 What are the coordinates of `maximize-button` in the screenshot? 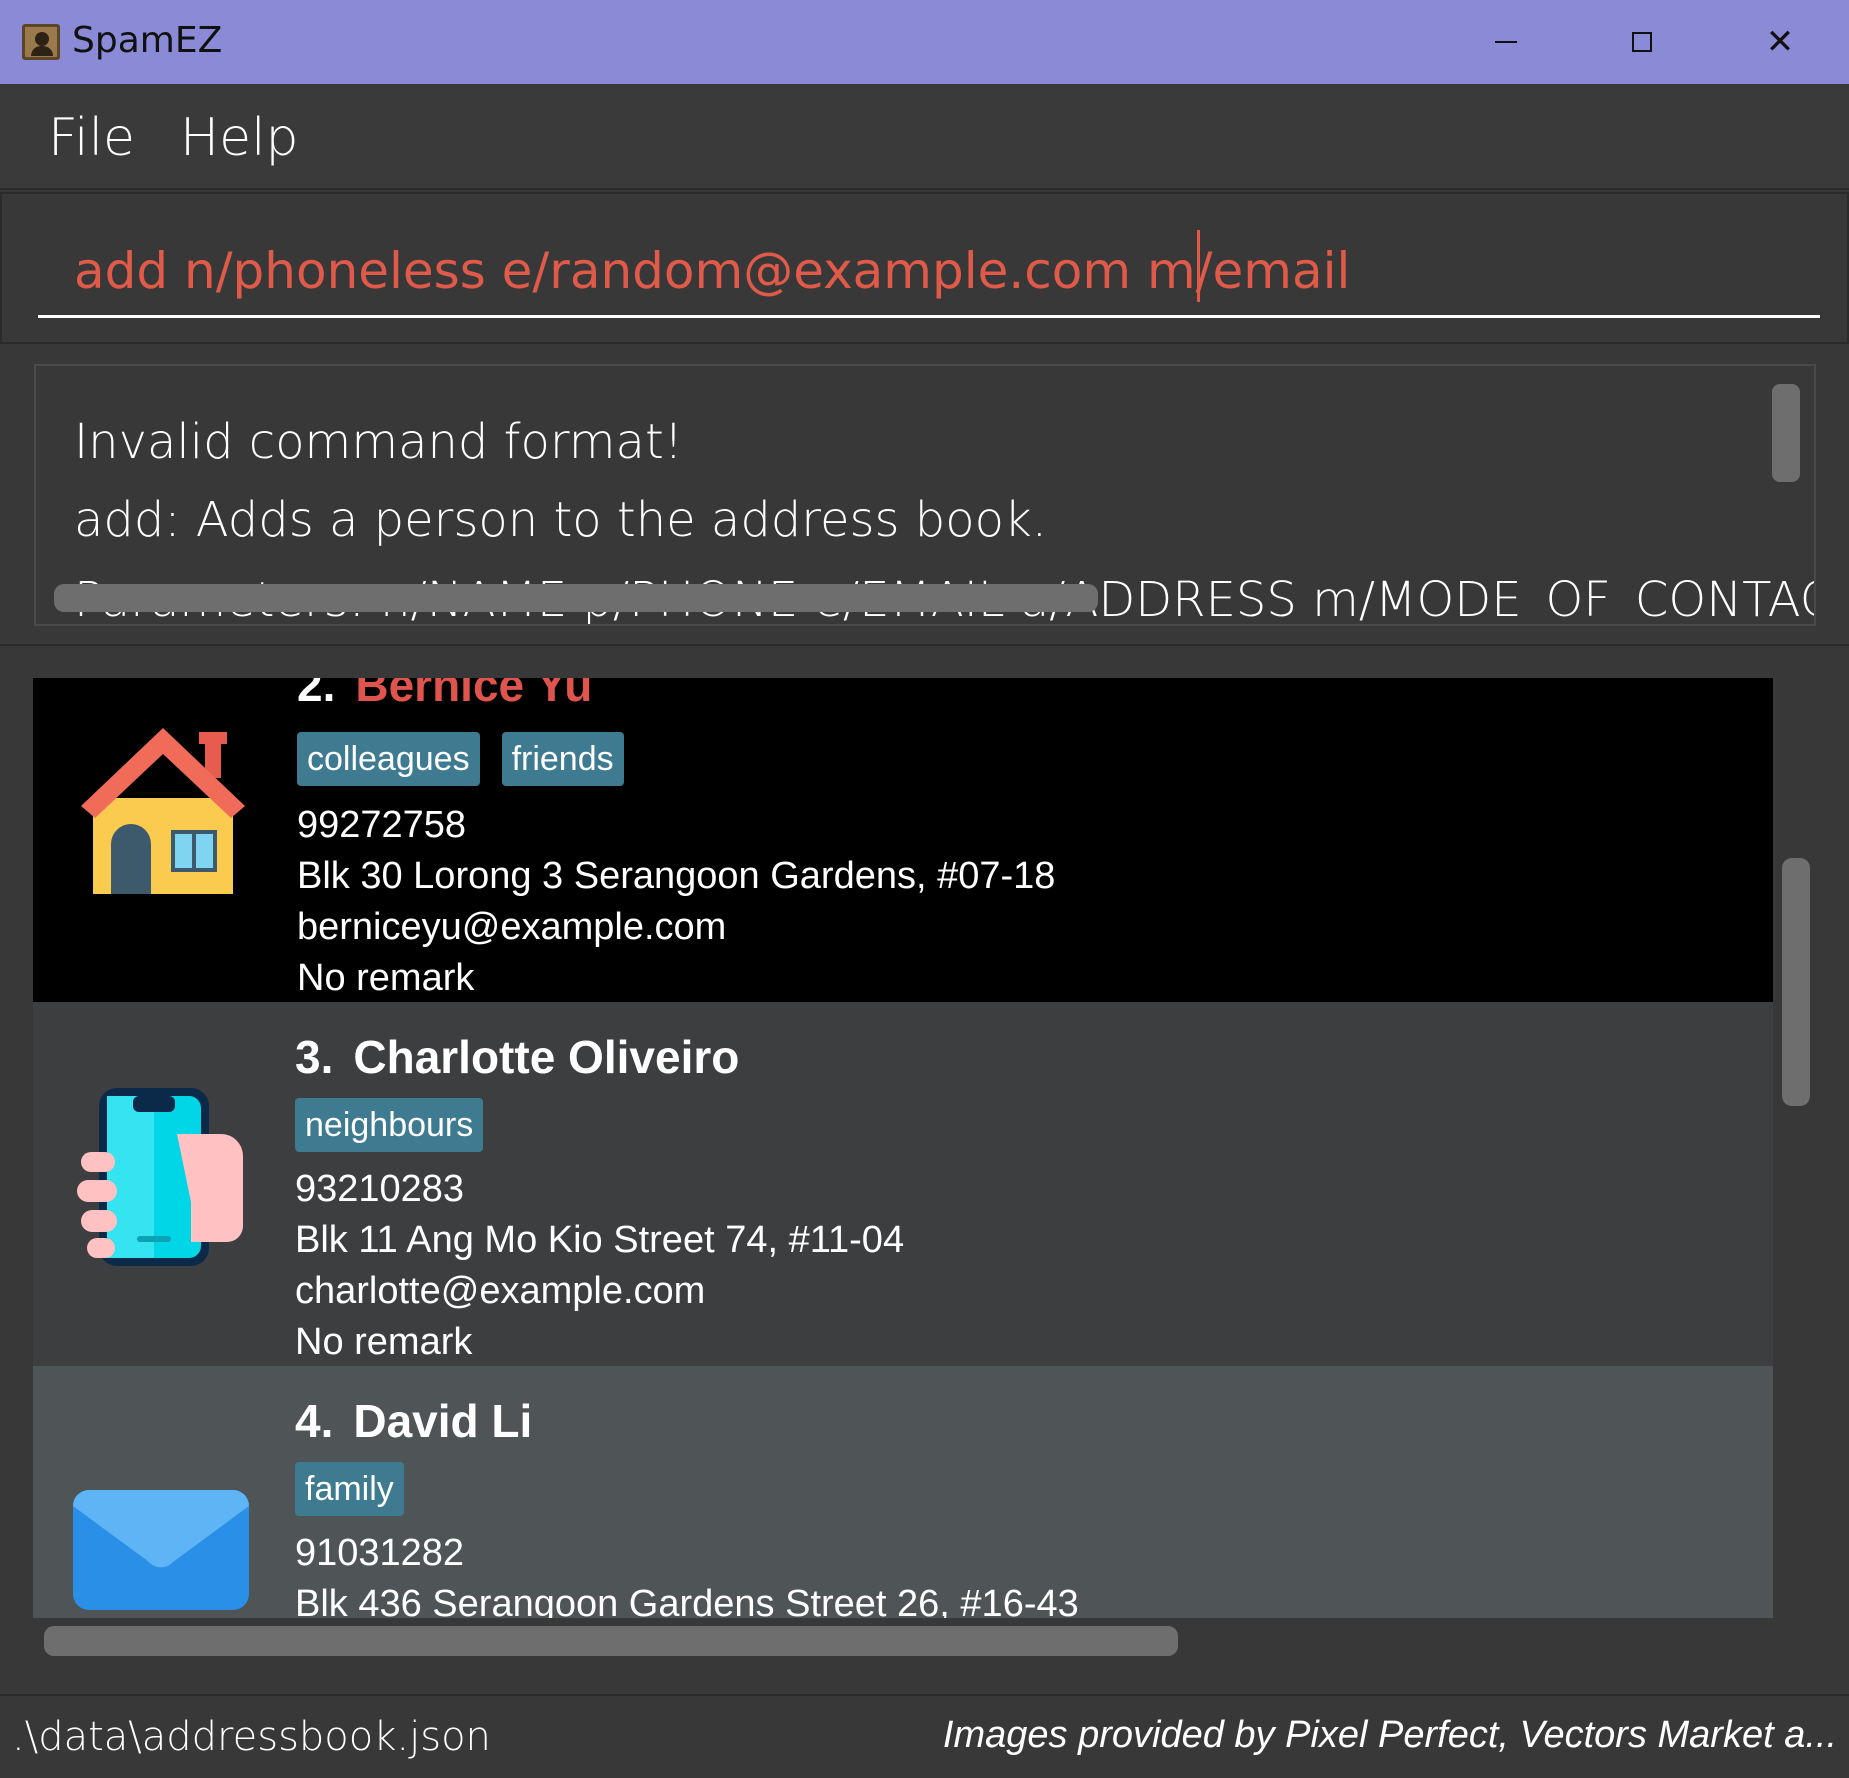 It's located at (1642, 42).